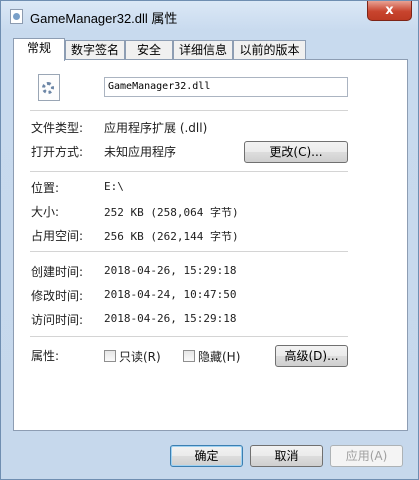 This screenshot has width=419, height=480. What do you see at coordinates (114, 186) in the screenshot?
I see `location-value: E:\` at bounding box center [114, 186].